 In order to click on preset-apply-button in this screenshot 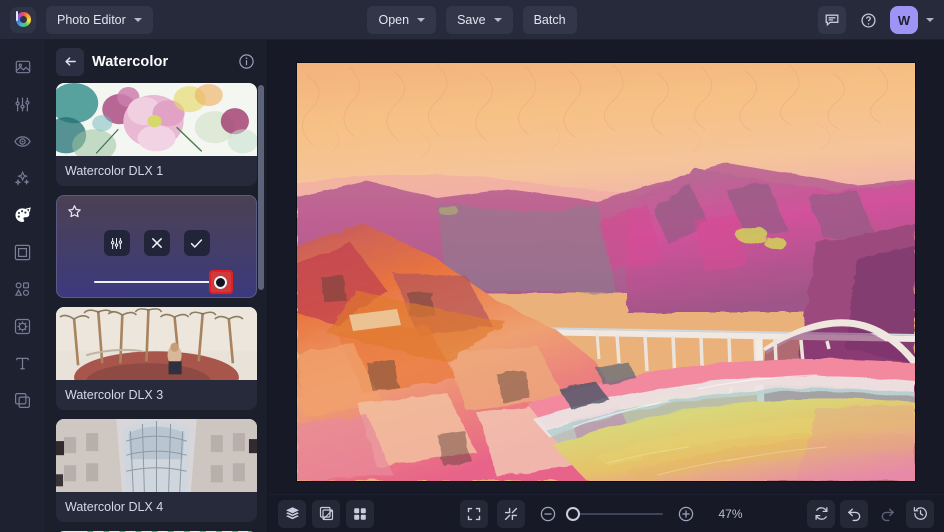, I will do `click(196, 243)`.